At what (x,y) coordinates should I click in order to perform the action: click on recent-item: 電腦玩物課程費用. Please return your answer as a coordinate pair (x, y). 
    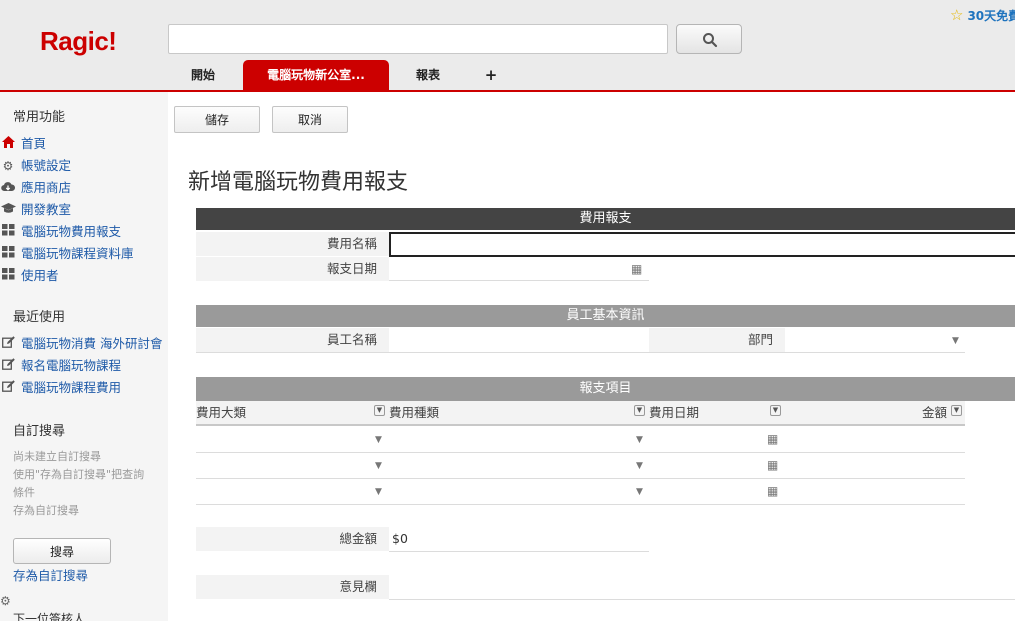
    Looking at the image, I should click on (60, 388).